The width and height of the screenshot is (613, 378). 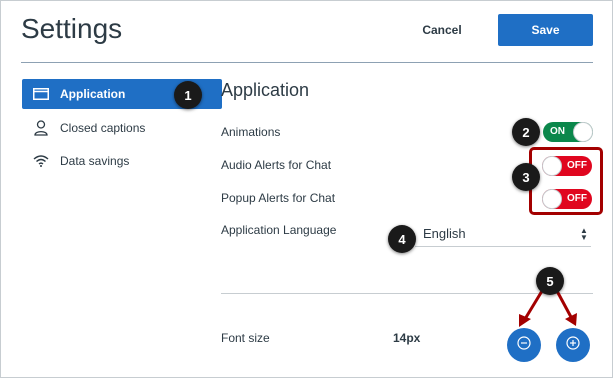 I want to click on plus-circle-icon, so click(x=573, y=345).